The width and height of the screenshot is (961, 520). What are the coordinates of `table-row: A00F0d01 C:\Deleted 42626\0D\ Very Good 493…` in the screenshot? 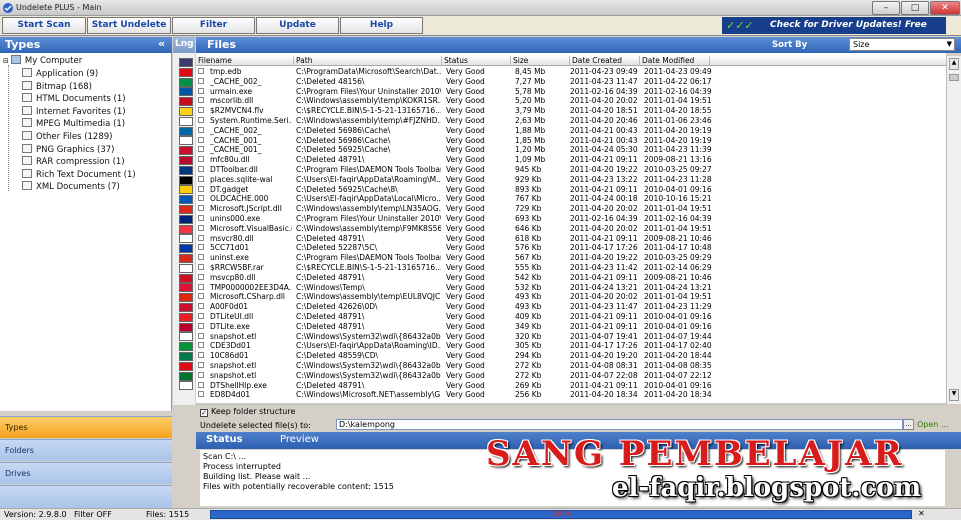 It's located at (454, 307).